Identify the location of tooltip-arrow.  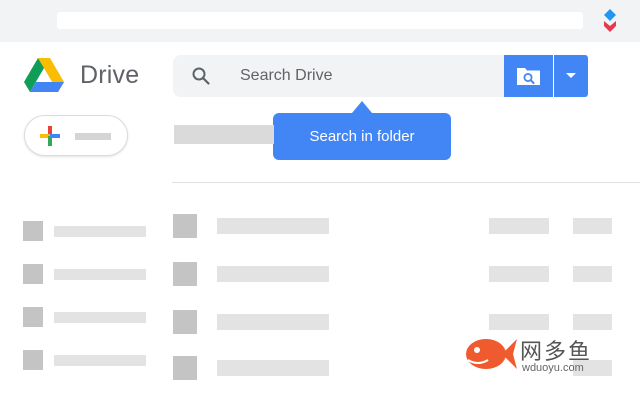
(362, 107).